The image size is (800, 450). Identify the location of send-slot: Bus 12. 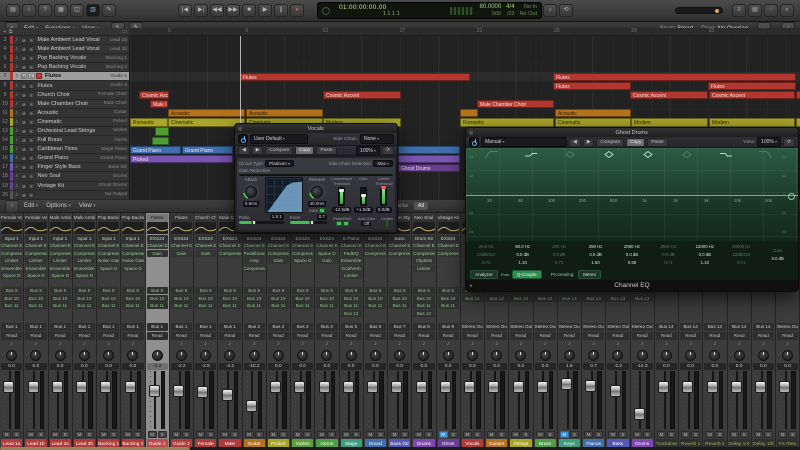
(351, 313).